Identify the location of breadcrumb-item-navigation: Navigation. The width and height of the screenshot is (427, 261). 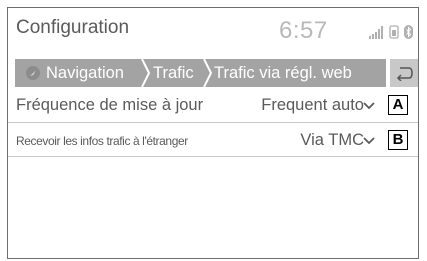
(85, 73).